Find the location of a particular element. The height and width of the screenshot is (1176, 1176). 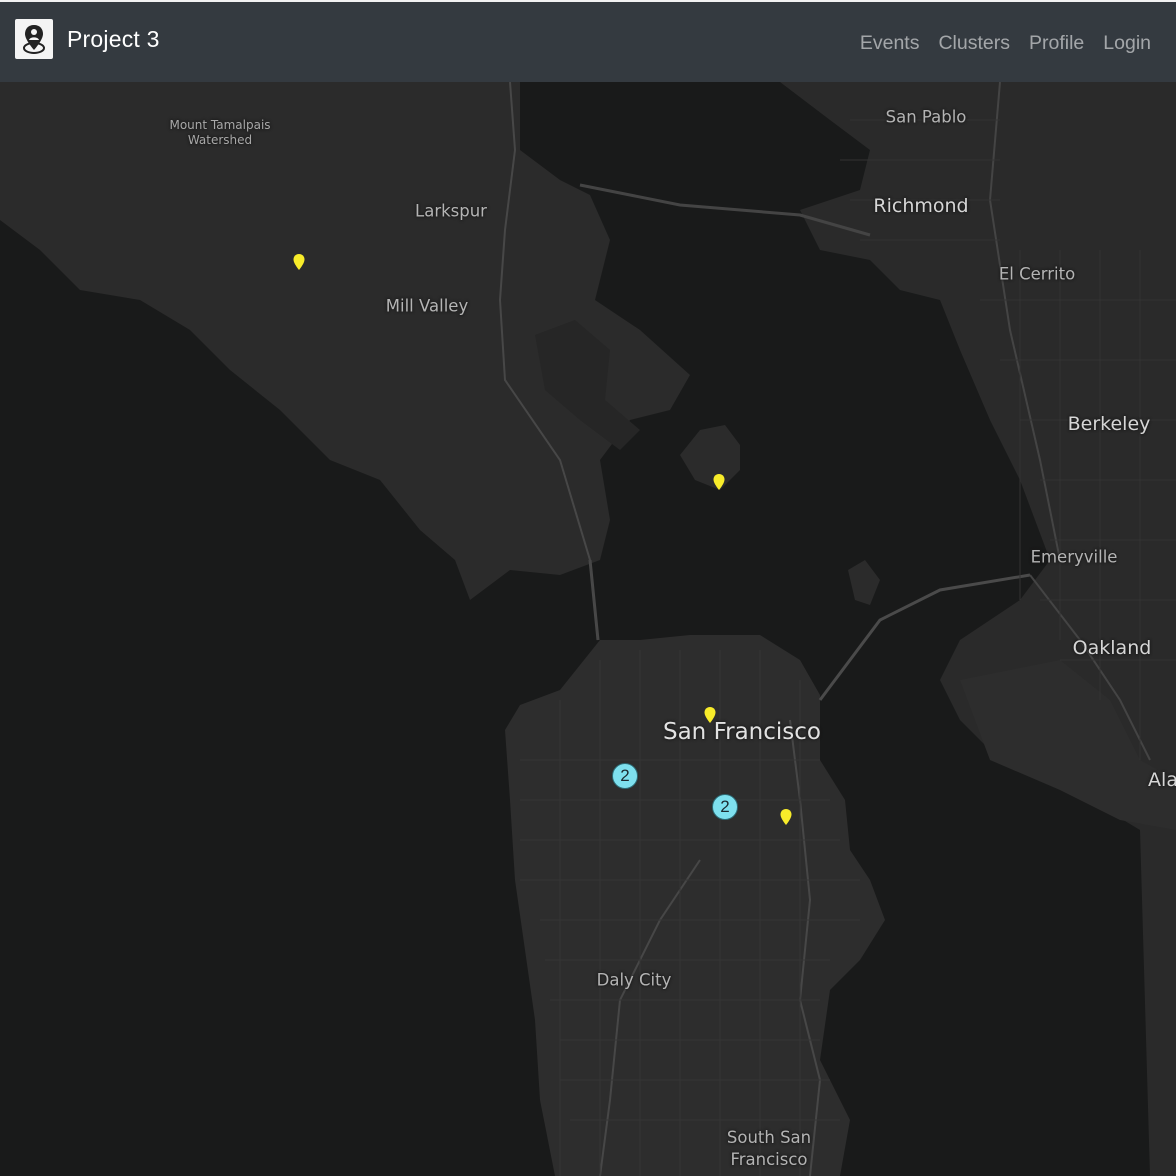

map-pin-person-icon is located at coordinates (34, 39).